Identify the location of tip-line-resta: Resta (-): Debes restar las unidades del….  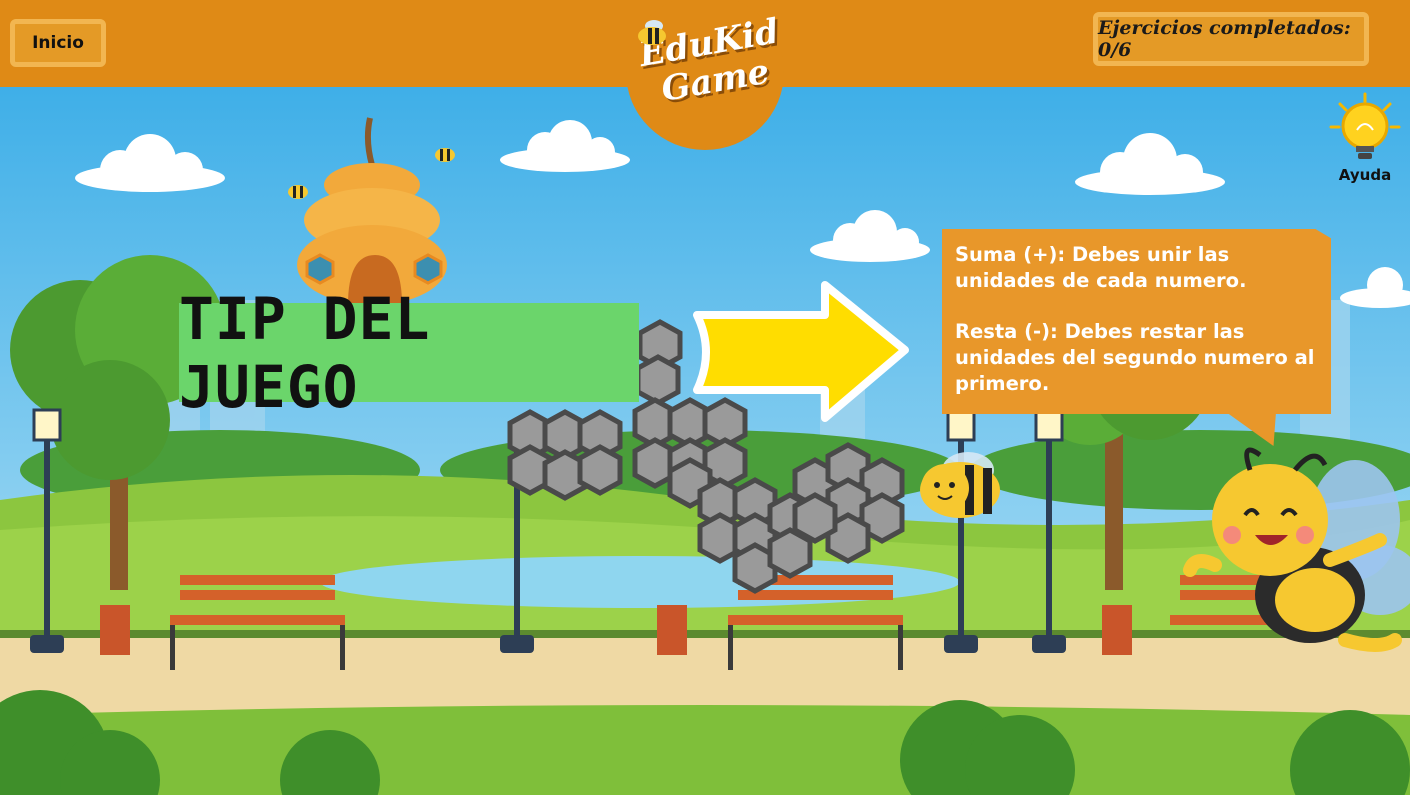
(1135, 357).